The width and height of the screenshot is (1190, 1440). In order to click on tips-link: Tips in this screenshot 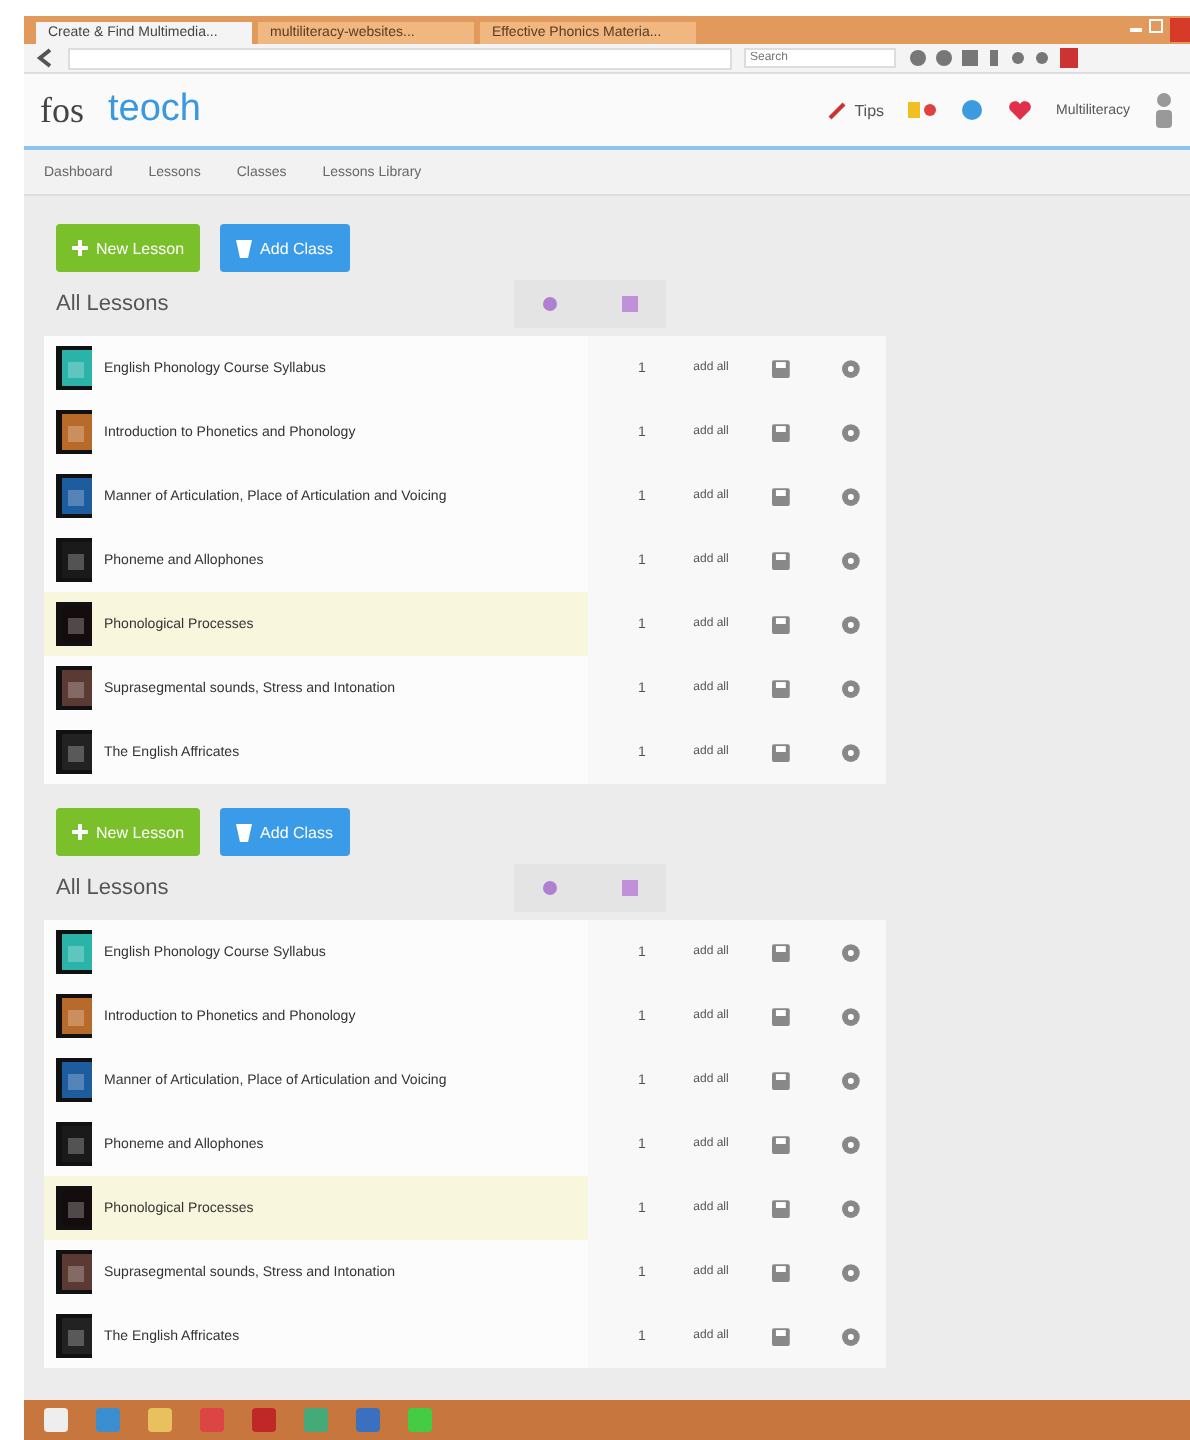, I will do `click(856, 110)`.